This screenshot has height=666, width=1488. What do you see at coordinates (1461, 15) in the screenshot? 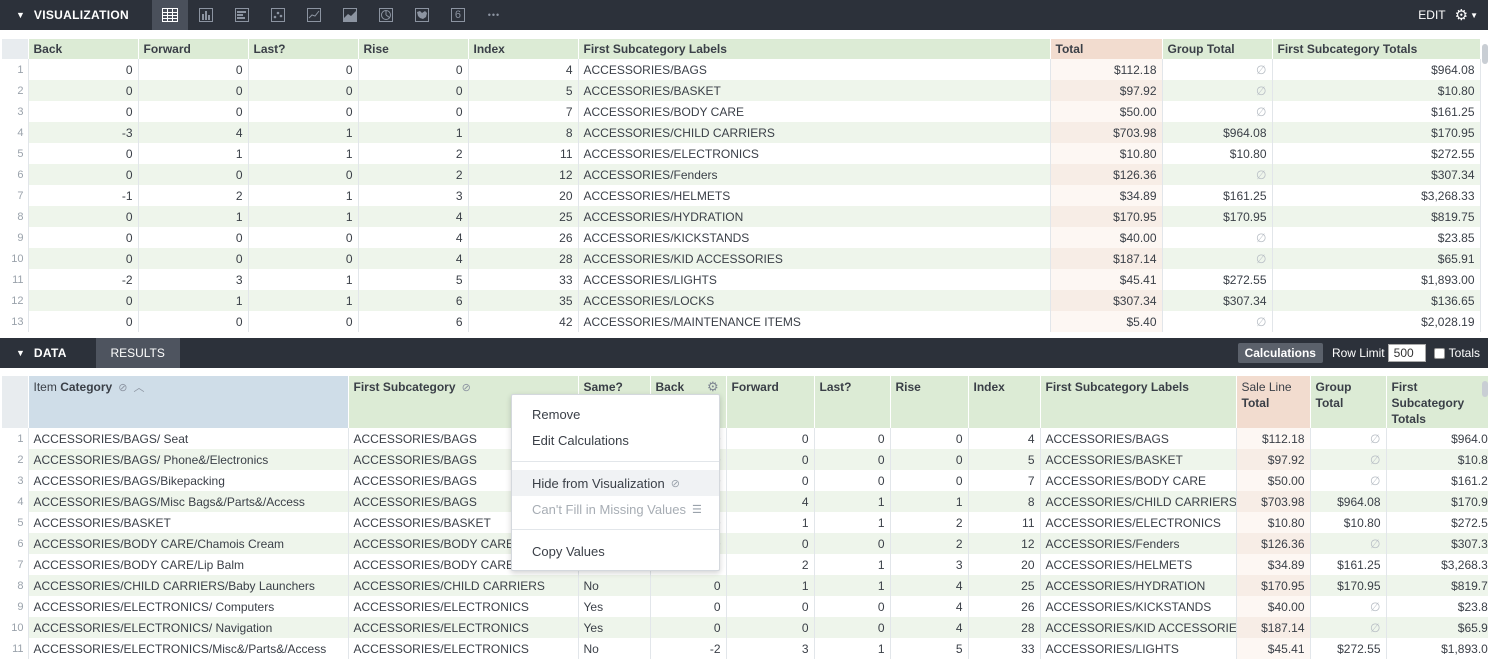
I see `gear-icon: ⚙` at bounding box center [1461, 15].